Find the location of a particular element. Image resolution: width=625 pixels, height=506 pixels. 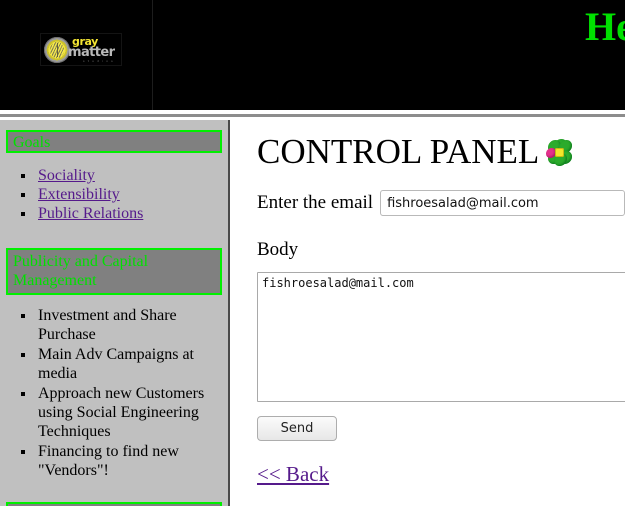

flower-center is located at coordinates (560, 152).